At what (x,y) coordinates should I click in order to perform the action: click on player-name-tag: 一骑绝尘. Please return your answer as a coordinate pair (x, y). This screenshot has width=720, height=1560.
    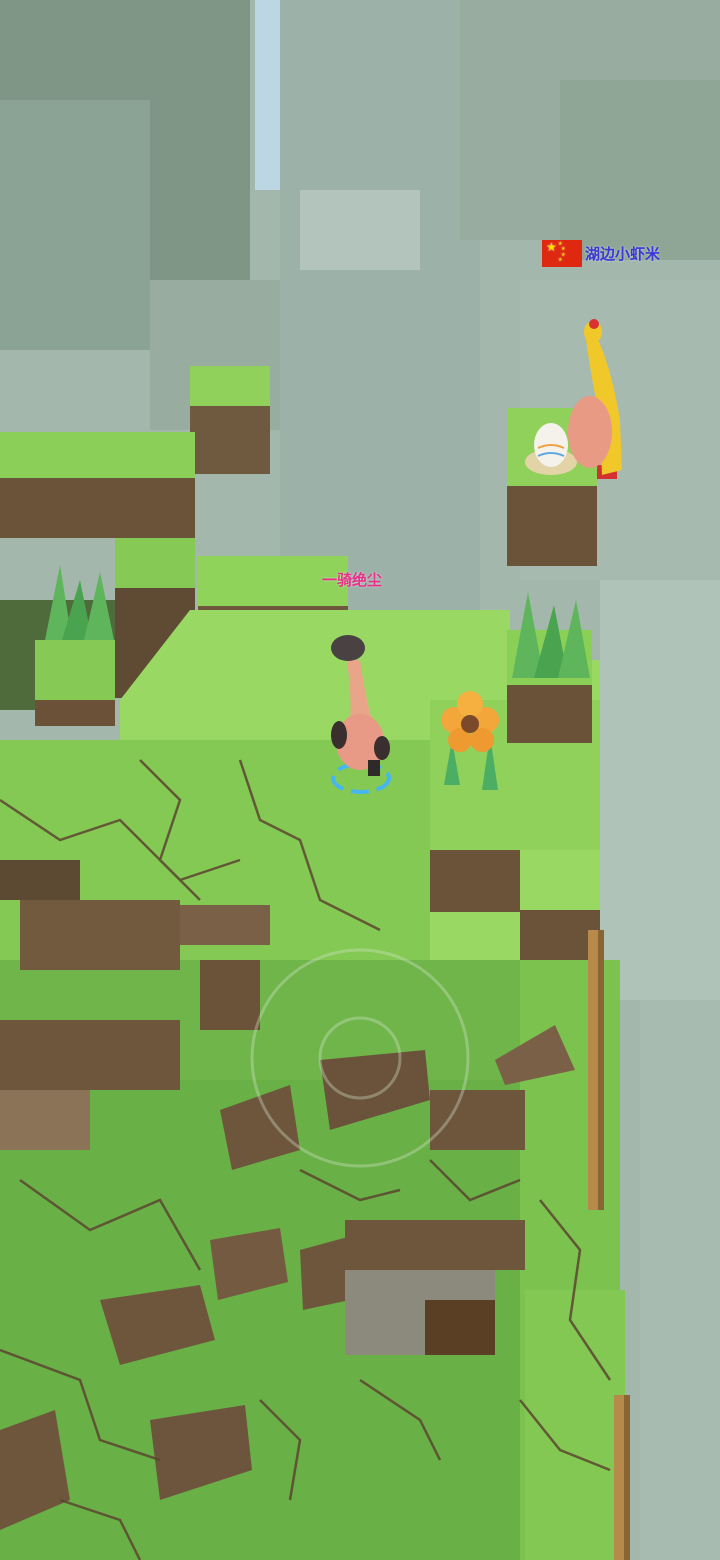
    Looking at the image, I should click on (352, 579).